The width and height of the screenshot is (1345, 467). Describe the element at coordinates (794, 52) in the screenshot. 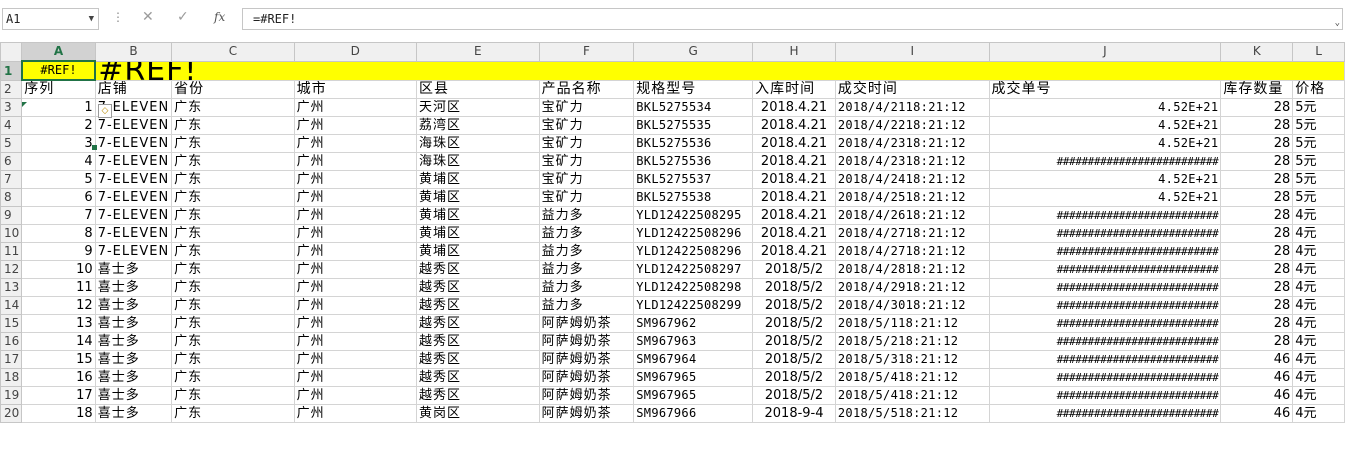

I see `column-header-h: H` at that location.